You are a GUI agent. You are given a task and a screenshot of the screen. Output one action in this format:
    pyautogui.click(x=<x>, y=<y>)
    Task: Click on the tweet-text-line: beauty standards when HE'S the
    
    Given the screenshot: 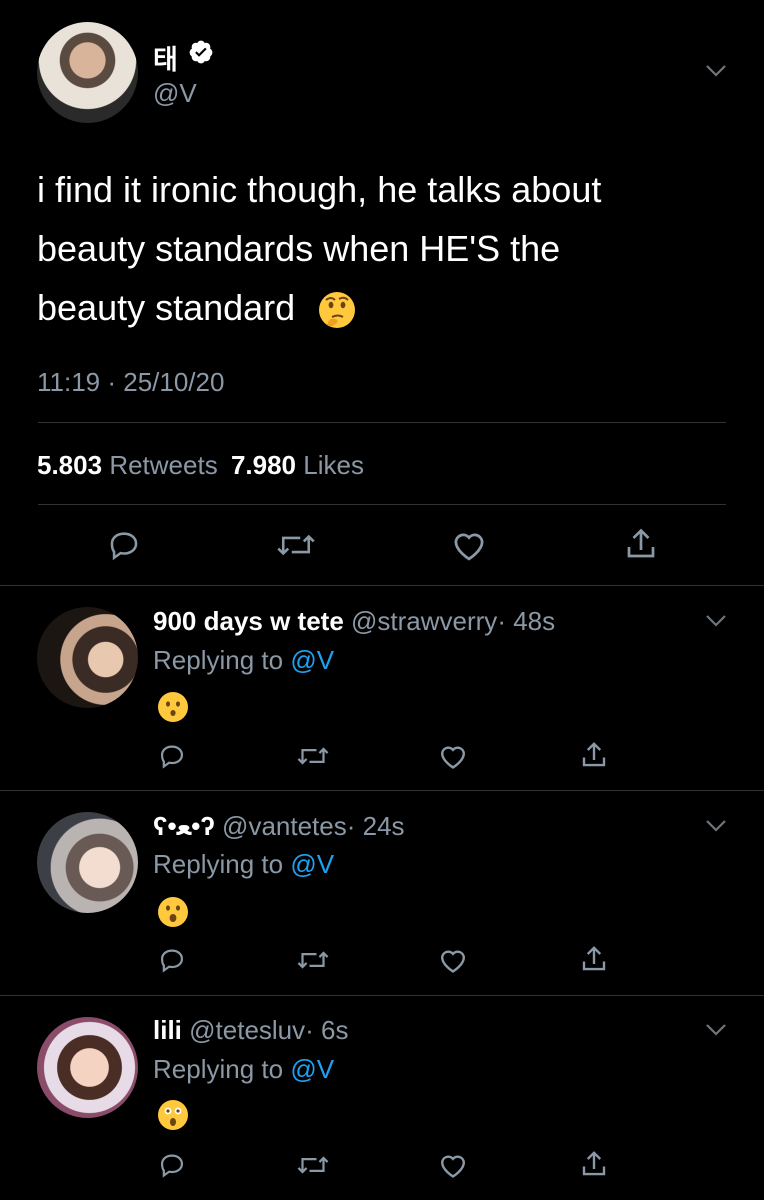 What is the action you would take?
    pyautogui.click(x=299, y=248)
    